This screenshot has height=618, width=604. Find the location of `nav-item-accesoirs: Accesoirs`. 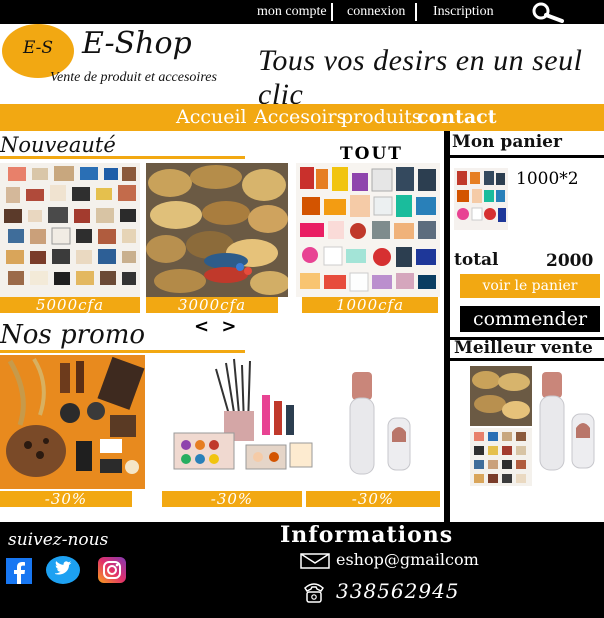

nav-item-accesoirs: Accesoirs is located at coordinates (300, 117).